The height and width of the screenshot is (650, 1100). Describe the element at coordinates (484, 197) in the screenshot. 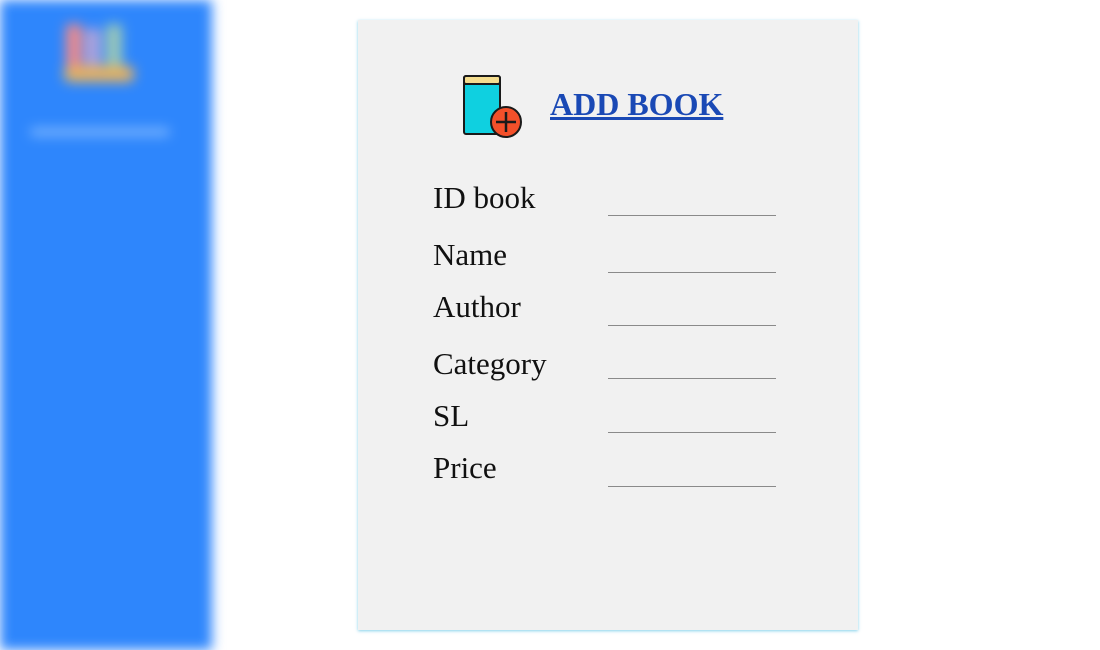

I see `field-label-id-book: ID book` at that location.